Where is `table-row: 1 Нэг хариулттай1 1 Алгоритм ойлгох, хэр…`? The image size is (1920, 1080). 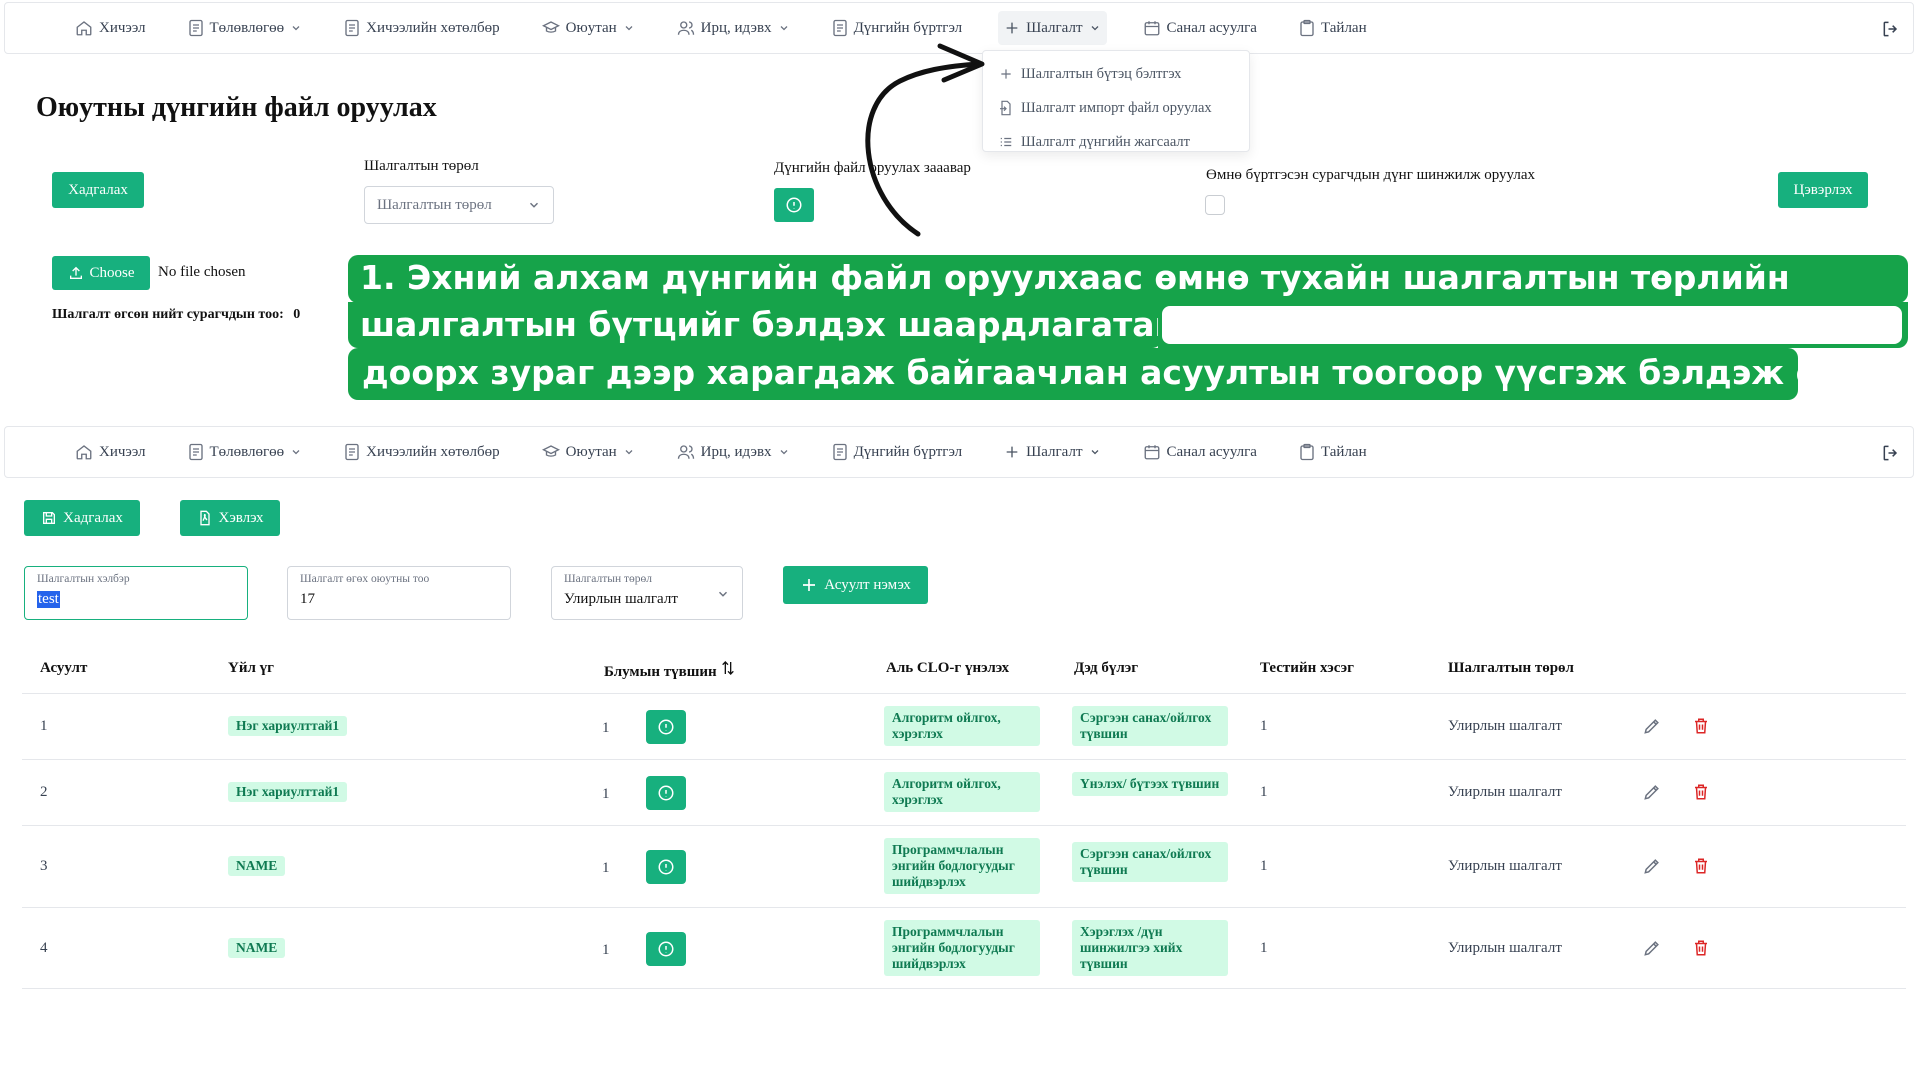
table-row: 1 Нэг хариулттай1 1 Алгоритм ойлгох, хэр… is located at coordinates (964, 726).